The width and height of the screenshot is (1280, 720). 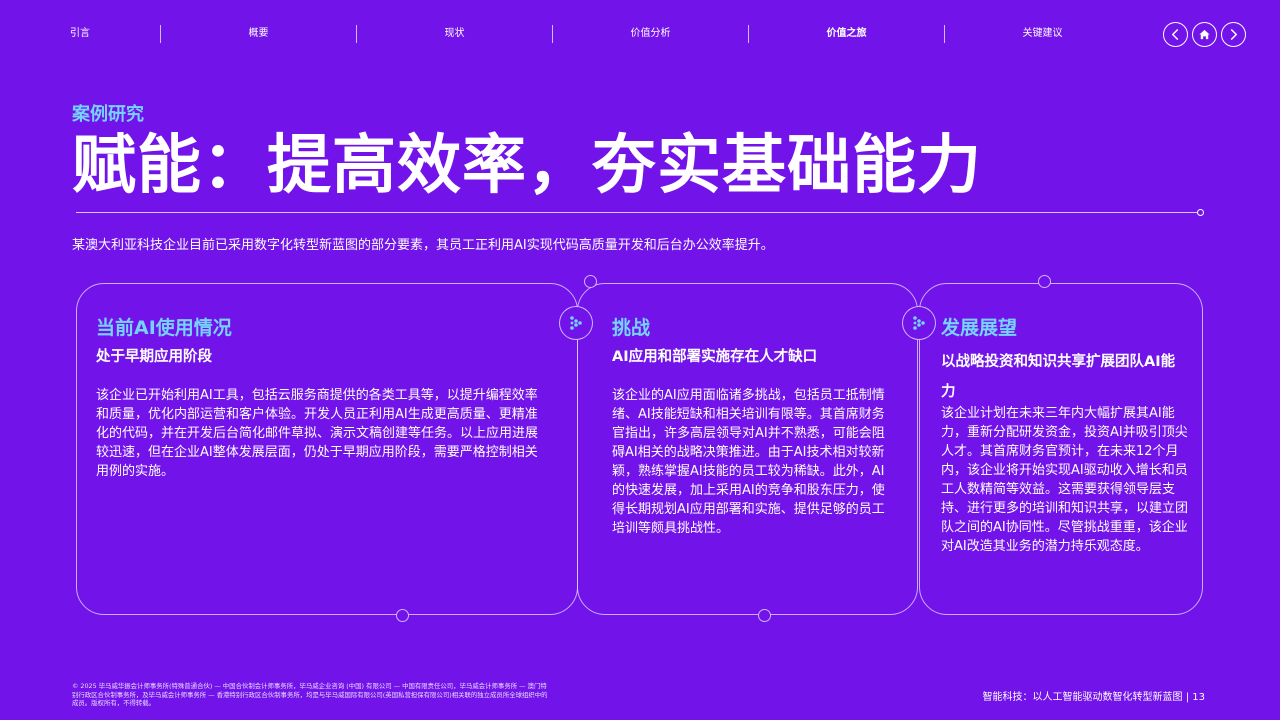 What do you see at coordinates (527, 166) in the screenshot?
I see `page-title: 赋能：提高效率，夯实基础能力` at bounding box center [527, 166].